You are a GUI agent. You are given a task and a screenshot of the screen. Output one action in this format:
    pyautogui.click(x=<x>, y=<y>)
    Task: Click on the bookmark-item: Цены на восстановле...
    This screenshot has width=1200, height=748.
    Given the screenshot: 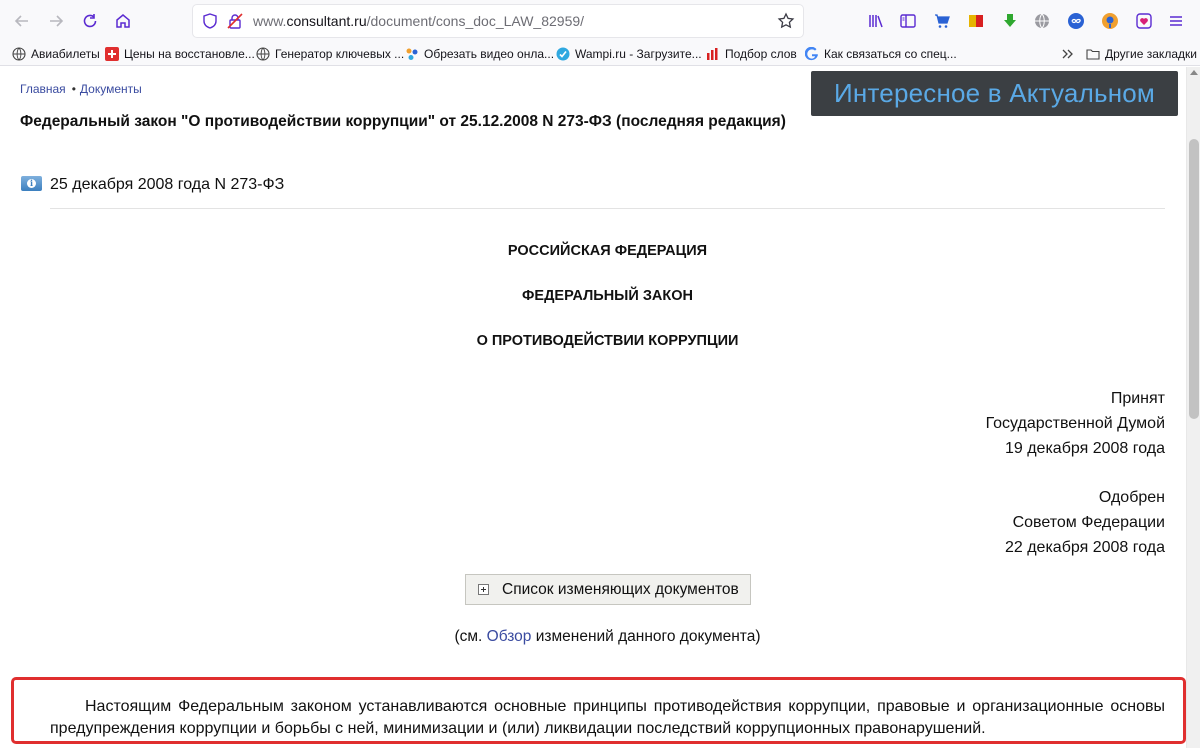 What is the action you would take?
    pyautogui.click(x=180, y=54)
    